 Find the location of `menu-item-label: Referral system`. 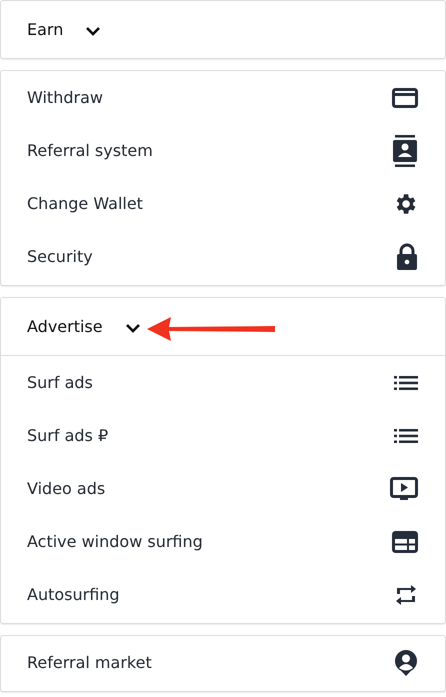

menu-item-label: Referral system is located at coordinates (90, 150).